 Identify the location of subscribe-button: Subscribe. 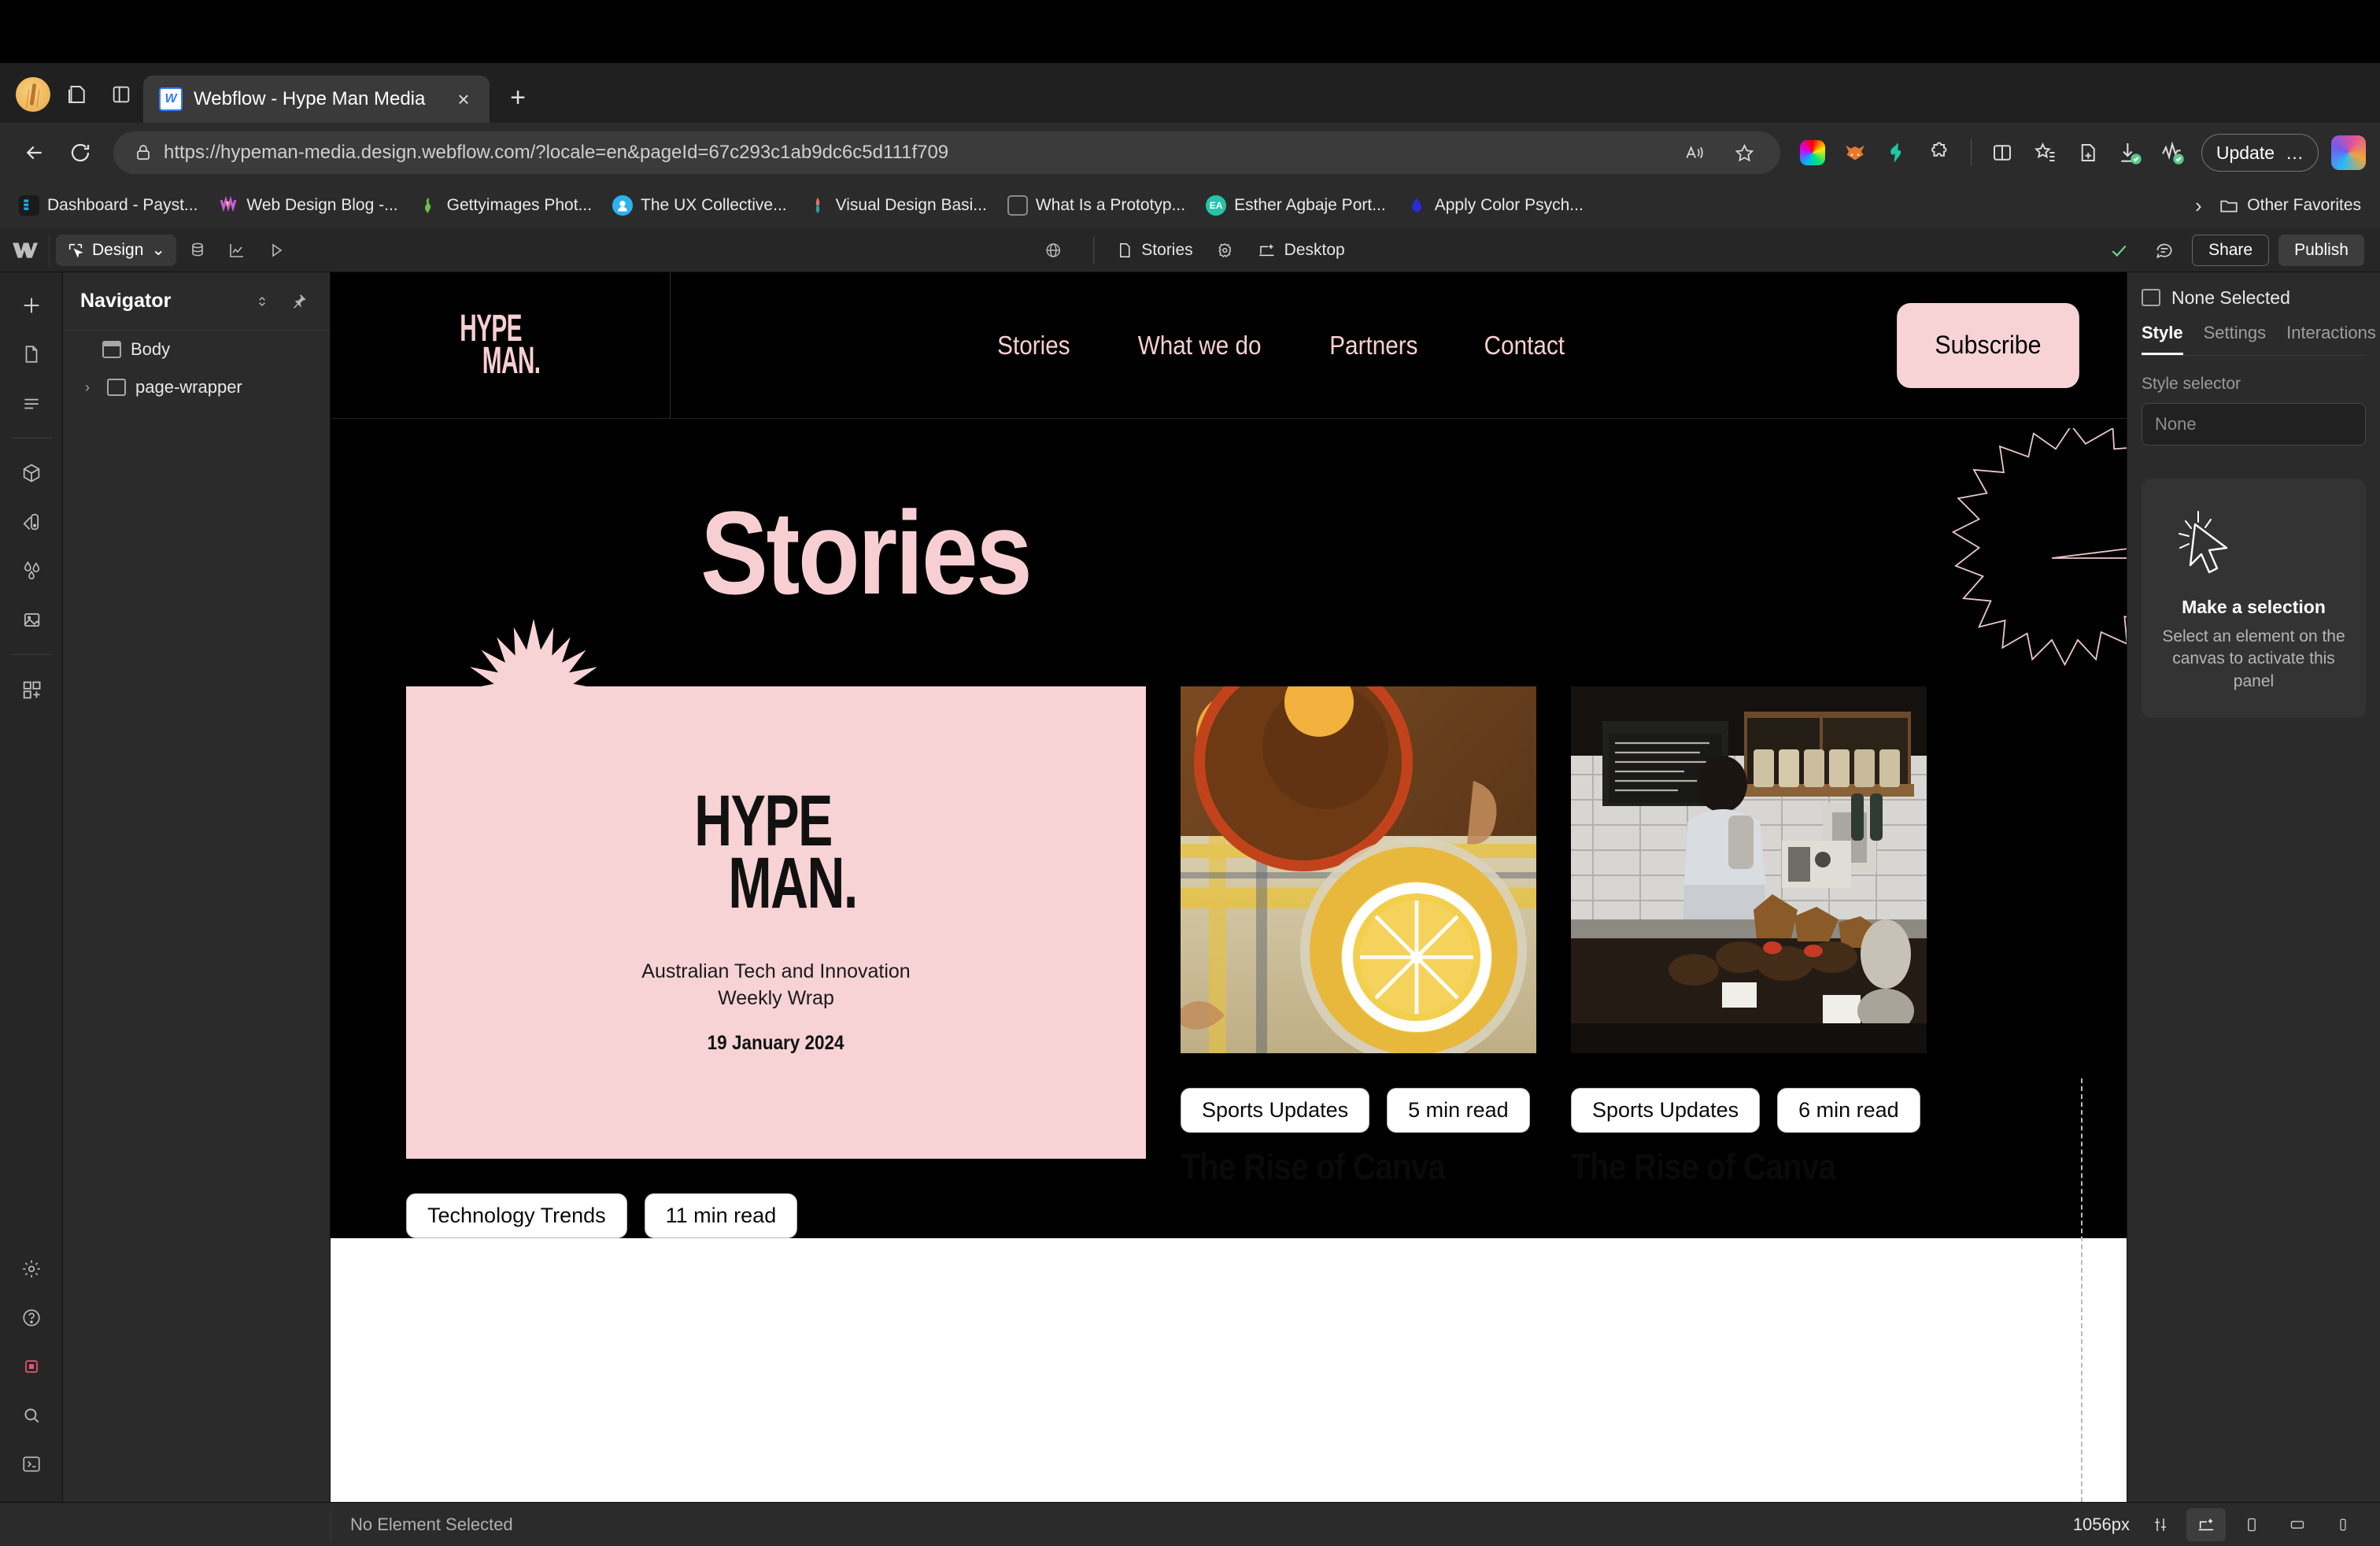
(1988, 345).